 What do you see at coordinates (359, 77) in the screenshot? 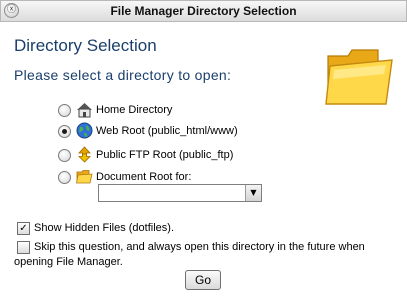
I see `open-folder-icon` at bounding box center [359, 77].